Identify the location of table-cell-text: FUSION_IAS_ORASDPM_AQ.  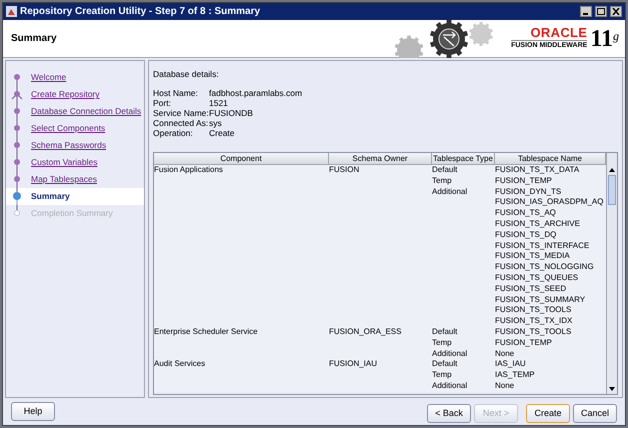
(549, 202).